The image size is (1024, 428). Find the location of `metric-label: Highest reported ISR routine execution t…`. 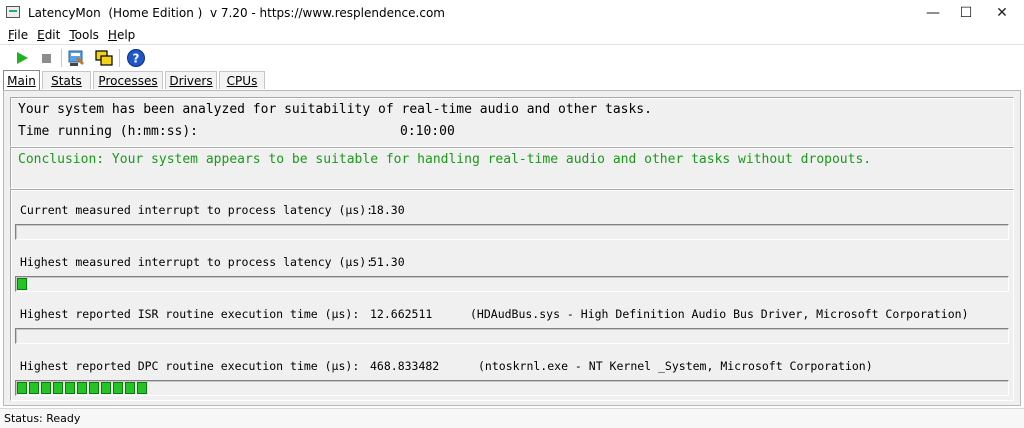

metric-label: Highest reported ISR routine execution t… is located at coordinates (190, 314).